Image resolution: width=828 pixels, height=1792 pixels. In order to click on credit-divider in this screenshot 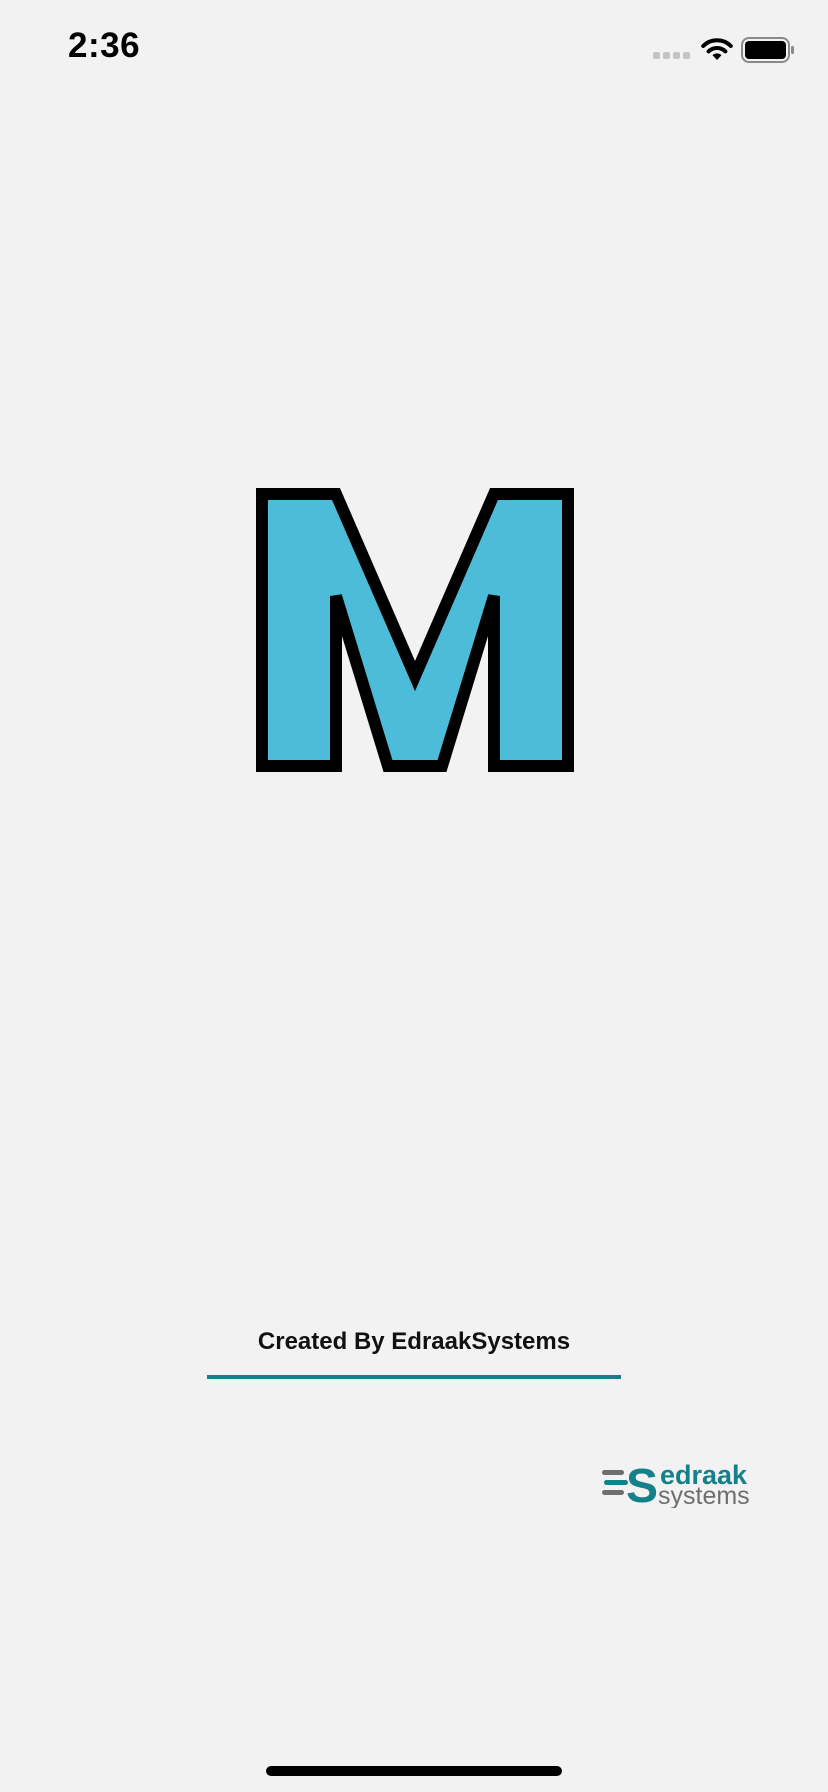, I will do `click(414, 1377)`.